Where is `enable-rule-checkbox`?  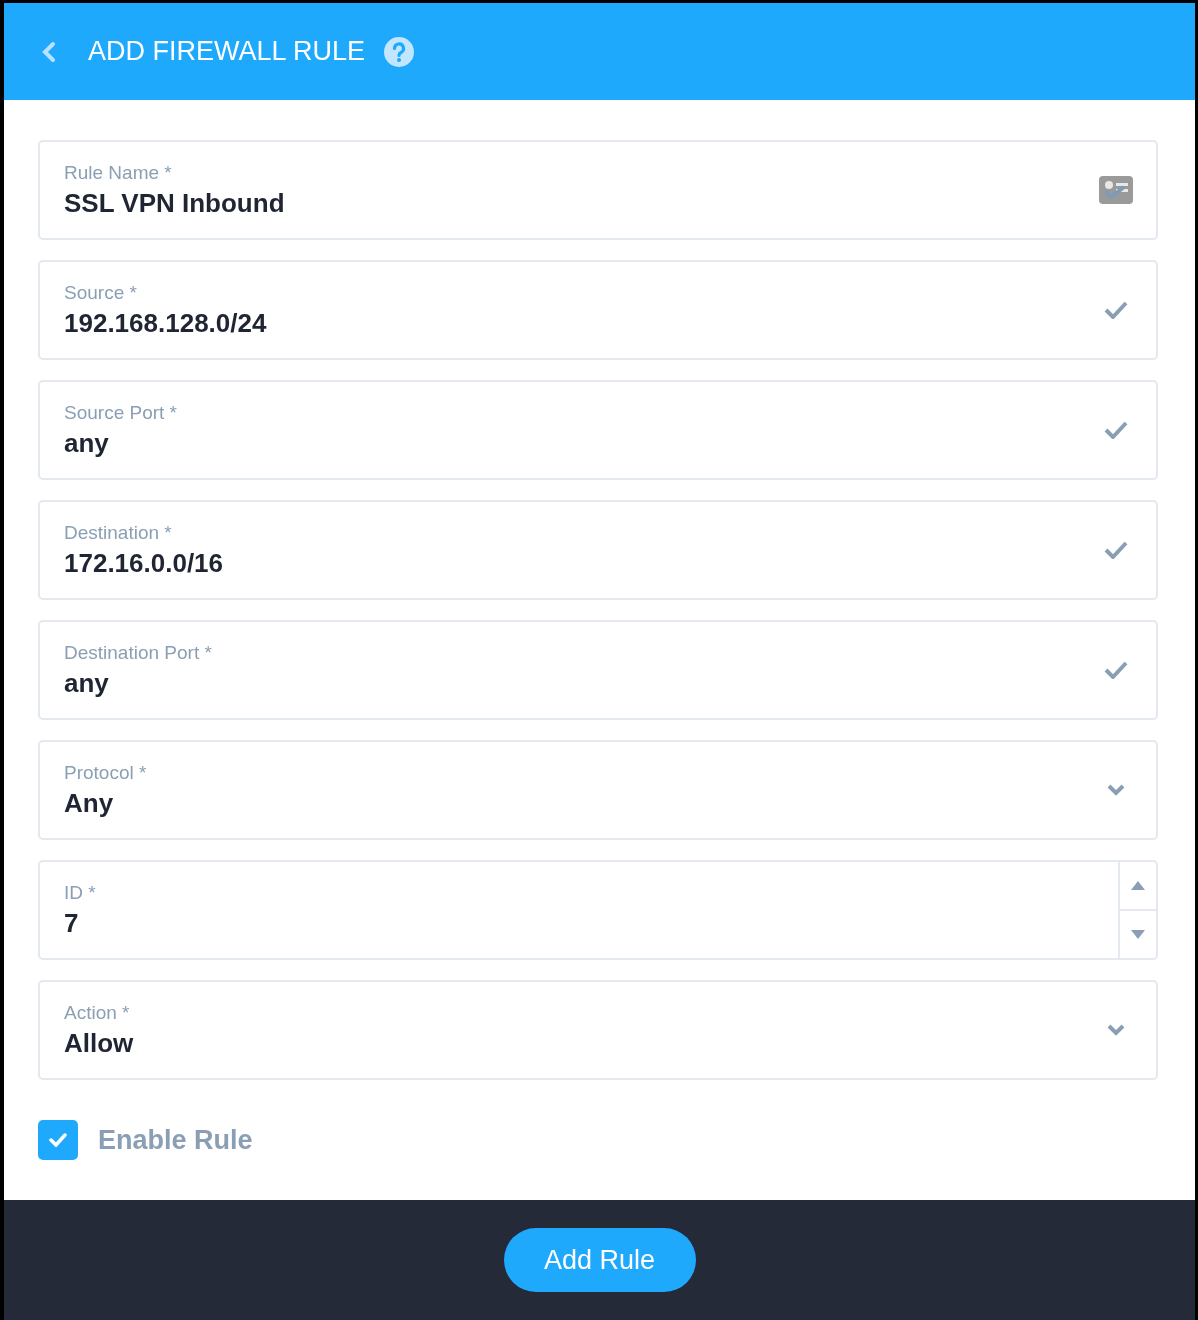
enable-rule-checkbox is located at coordinates (58, 1140).